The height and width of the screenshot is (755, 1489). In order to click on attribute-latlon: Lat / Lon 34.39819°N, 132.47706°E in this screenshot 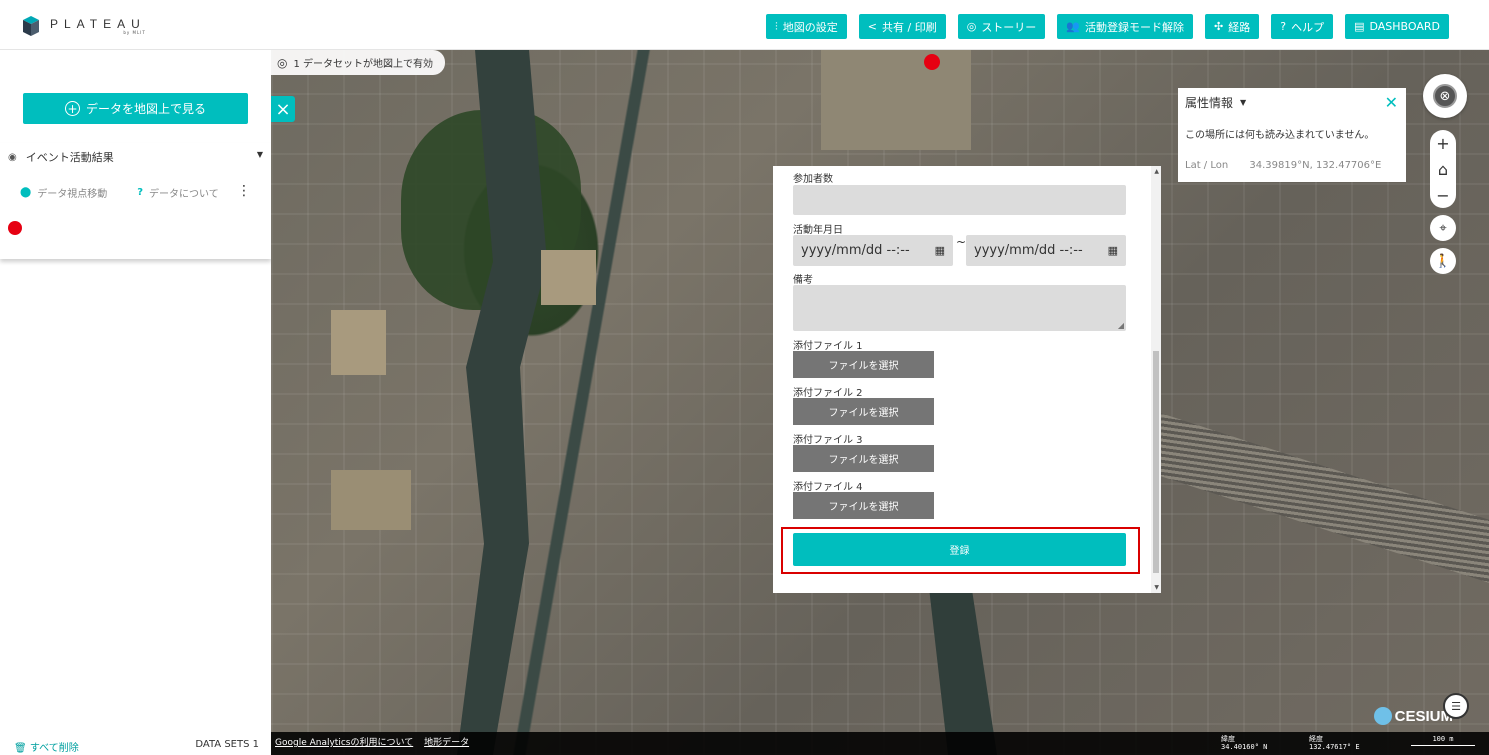, I will do `click(1283, 165)`.